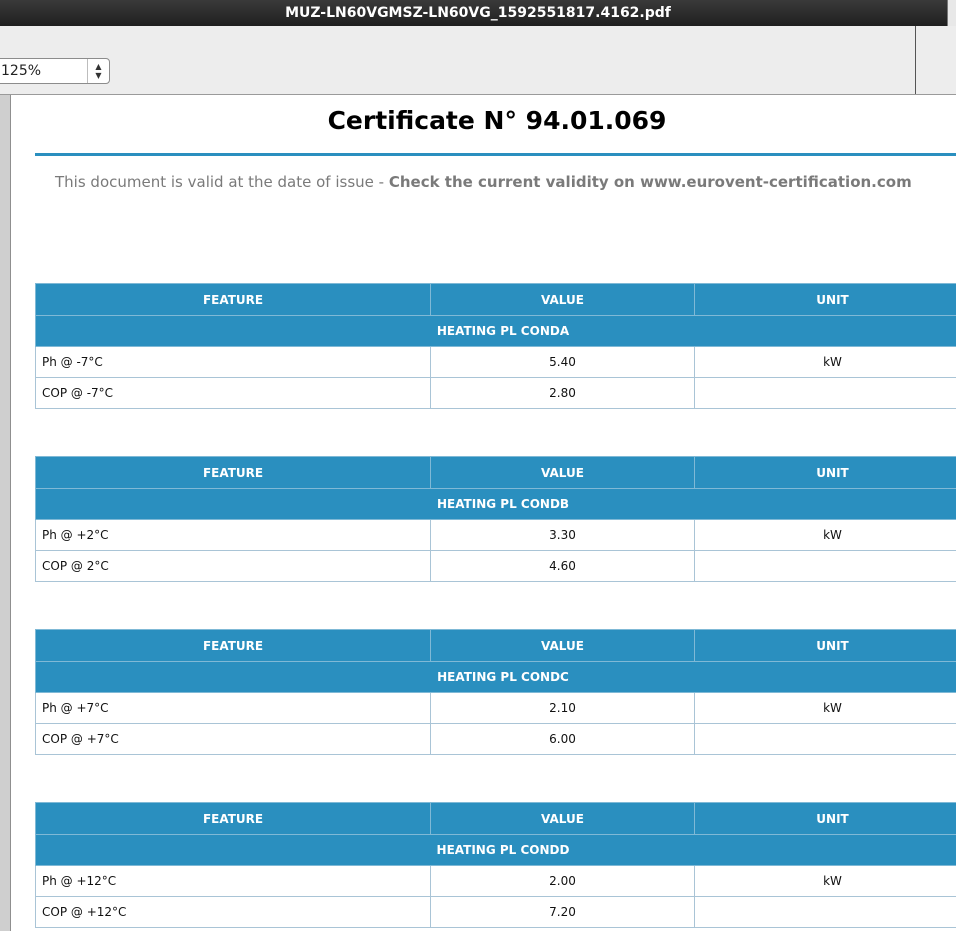  What do you see at coordinates (562, 912) in the screenshot?
I see `value-cell: 7.20` at bounding box center [562, 912].